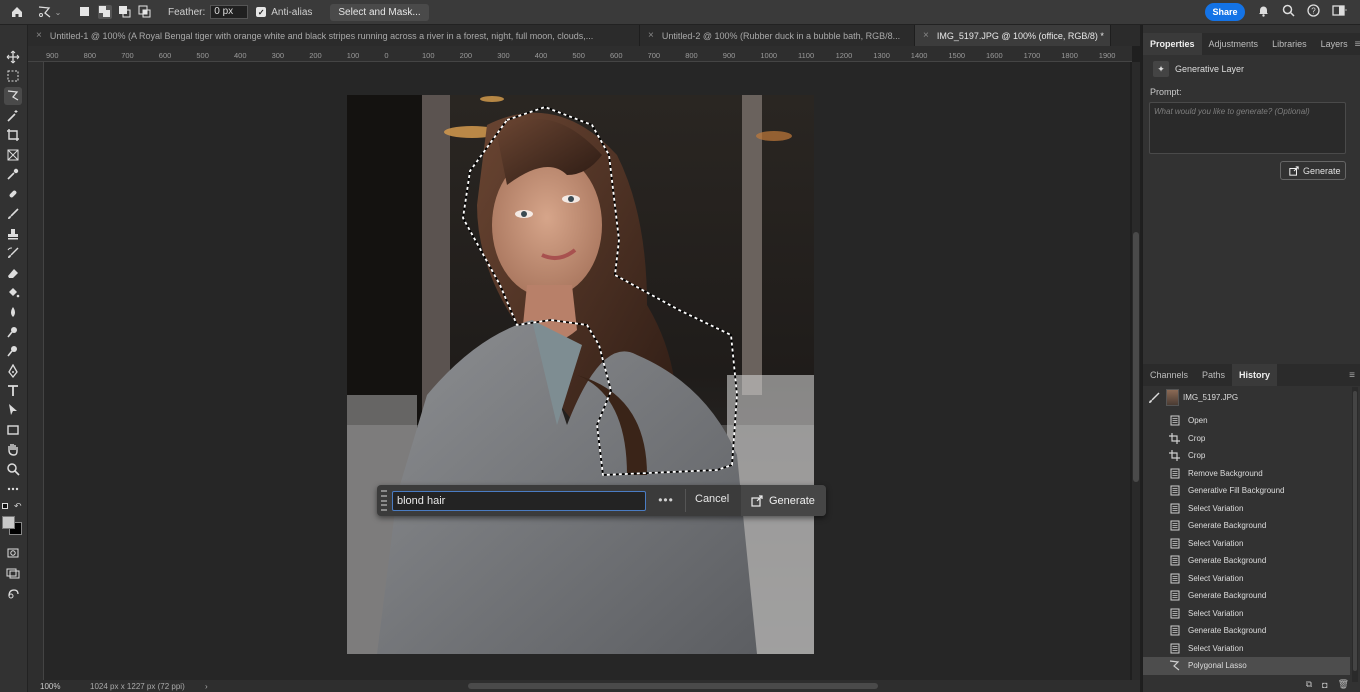 This screenshot has width=1360, height=692. What do you see at coordinates (666, 500) in the screenshot?
I see `more-options-icon: •••` at bounding box center [666, 500].